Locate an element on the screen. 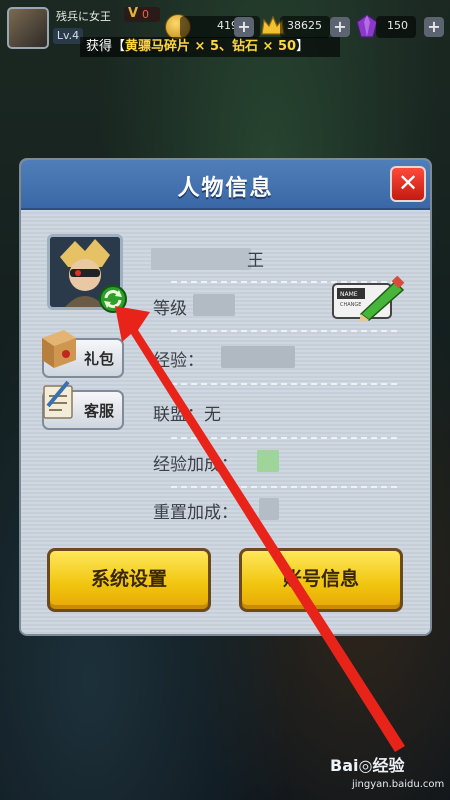 Image resolution: width=450 pixels, height=800 pixels. notice-prefix: 获得【 is located at coordinates (106, 46).